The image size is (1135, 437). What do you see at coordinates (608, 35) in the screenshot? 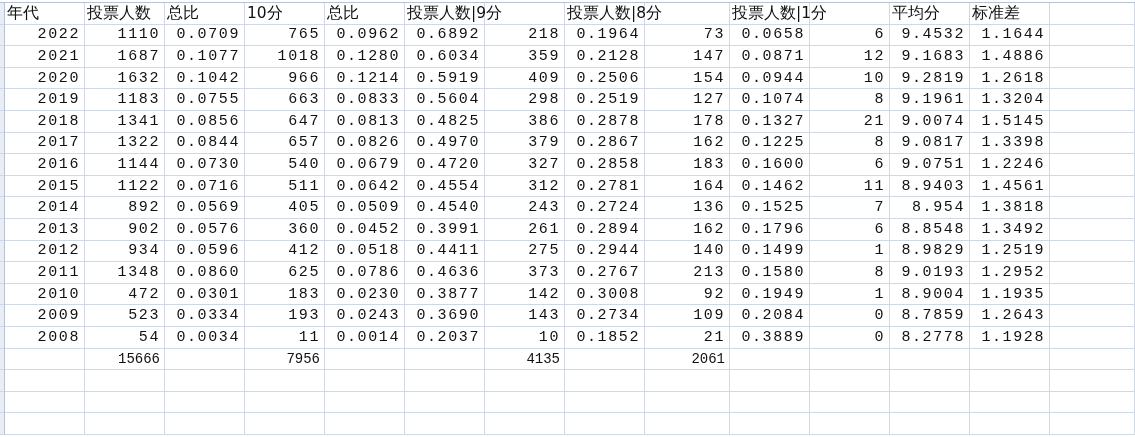
I see `table-cell: 0.1964` at bounding box center [608, 35].